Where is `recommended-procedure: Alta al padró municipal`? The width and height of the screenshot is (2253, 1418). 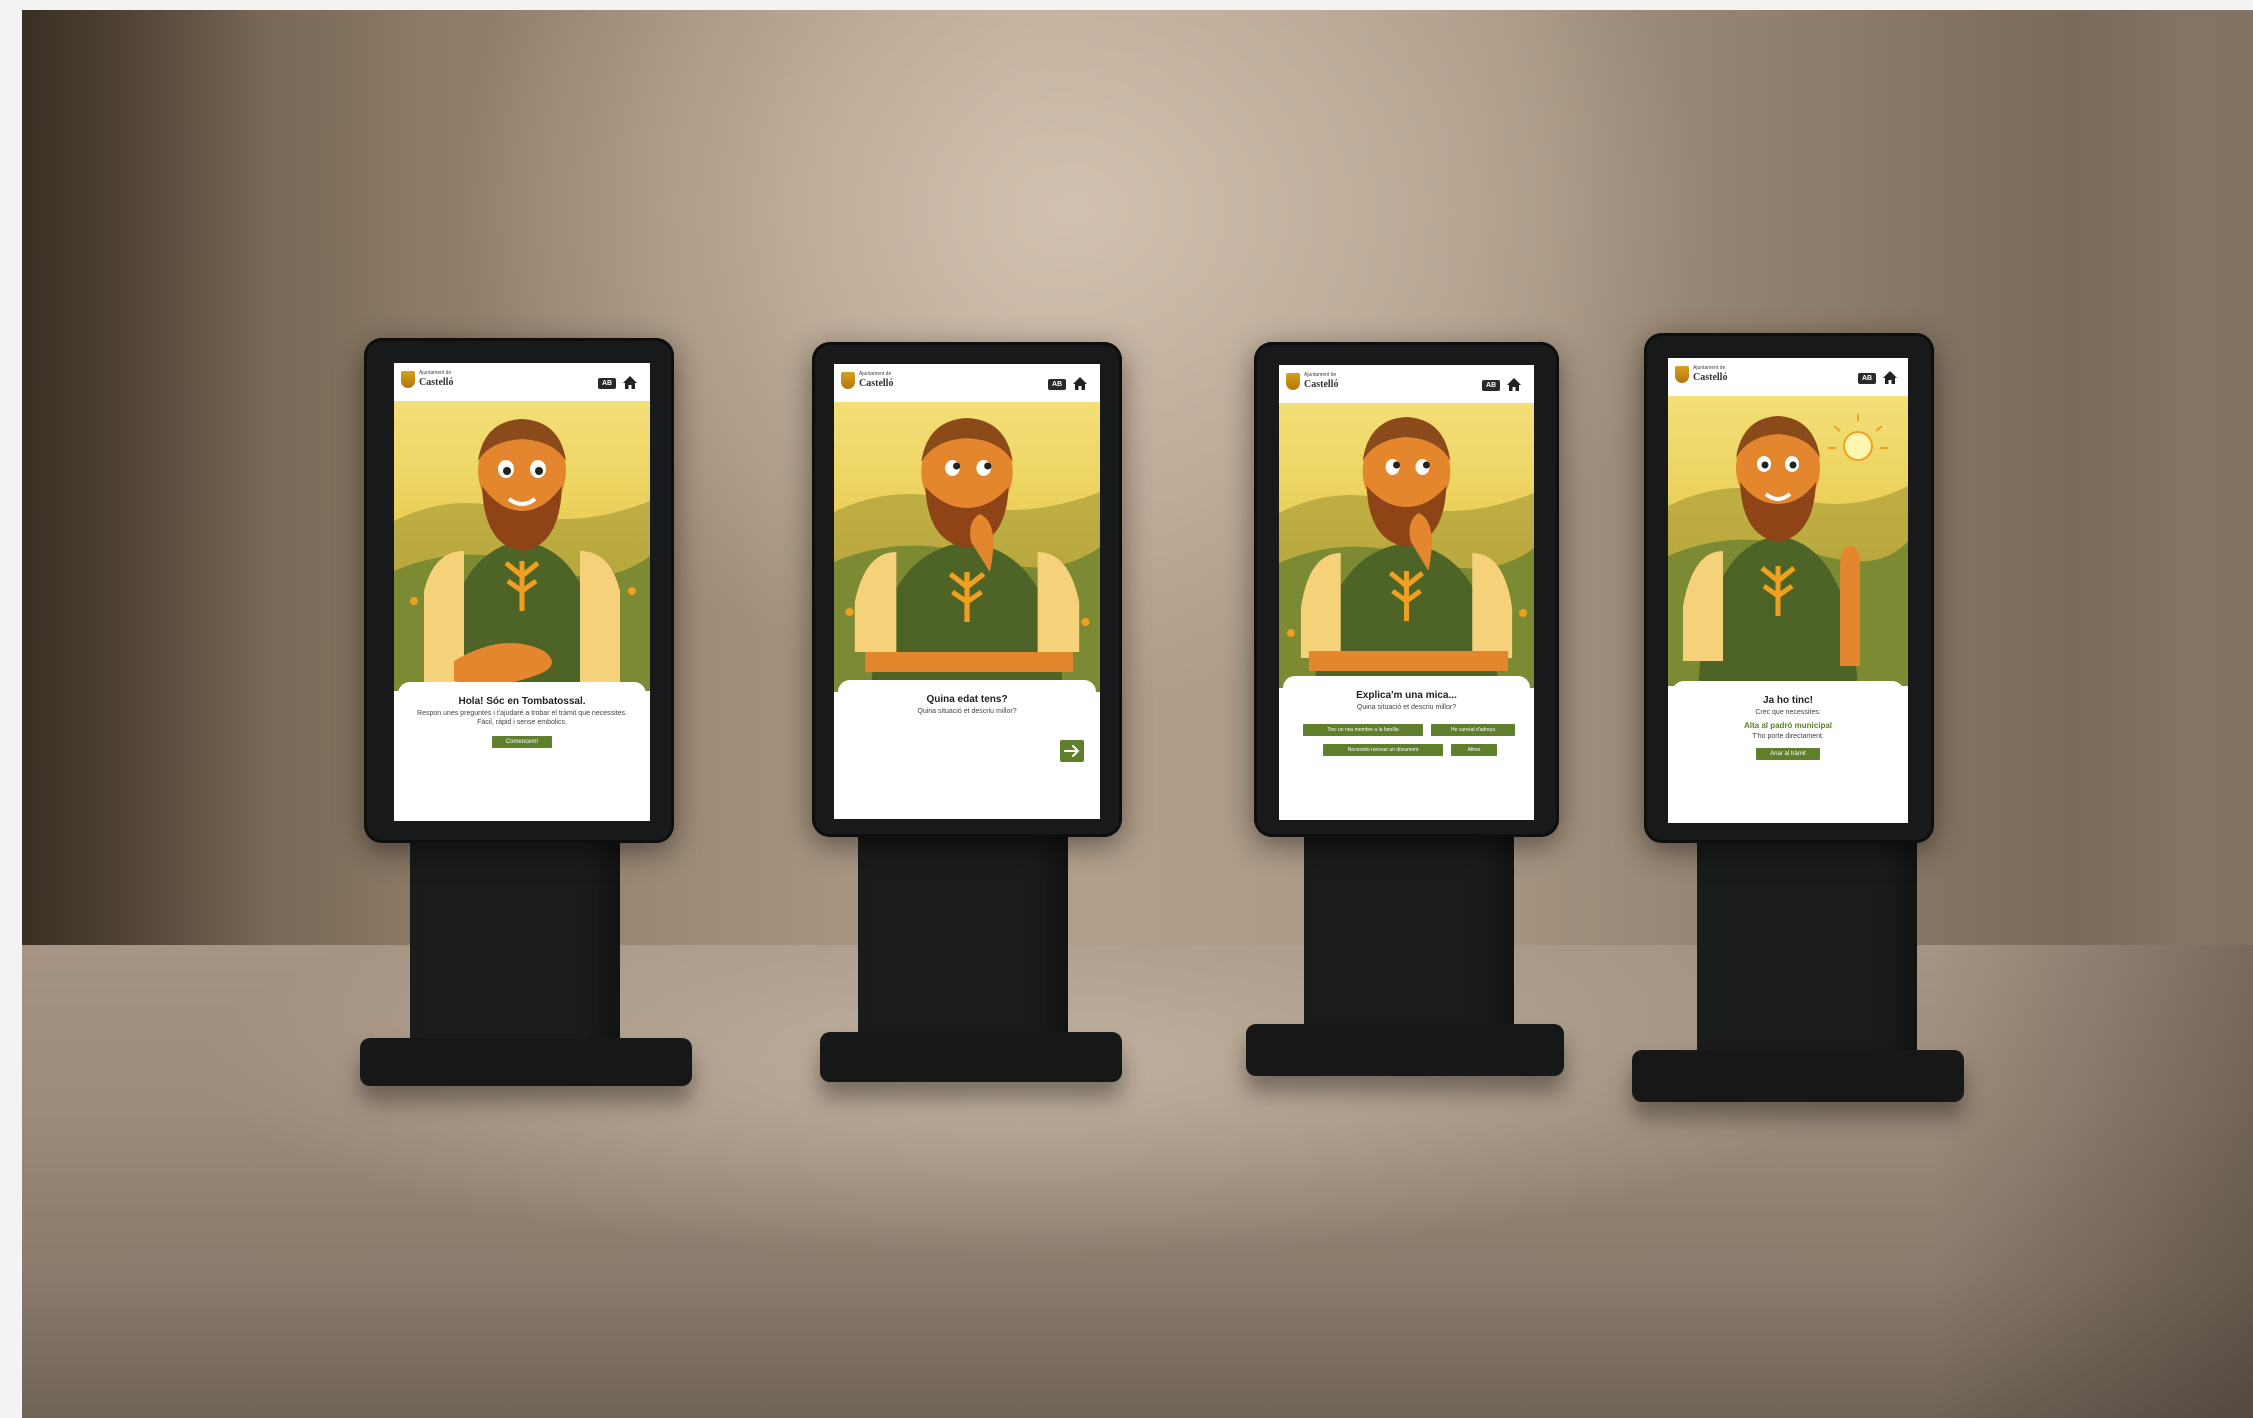 recommended-procedure: Alta al padró municipal is located at coordinates (1787, 725).